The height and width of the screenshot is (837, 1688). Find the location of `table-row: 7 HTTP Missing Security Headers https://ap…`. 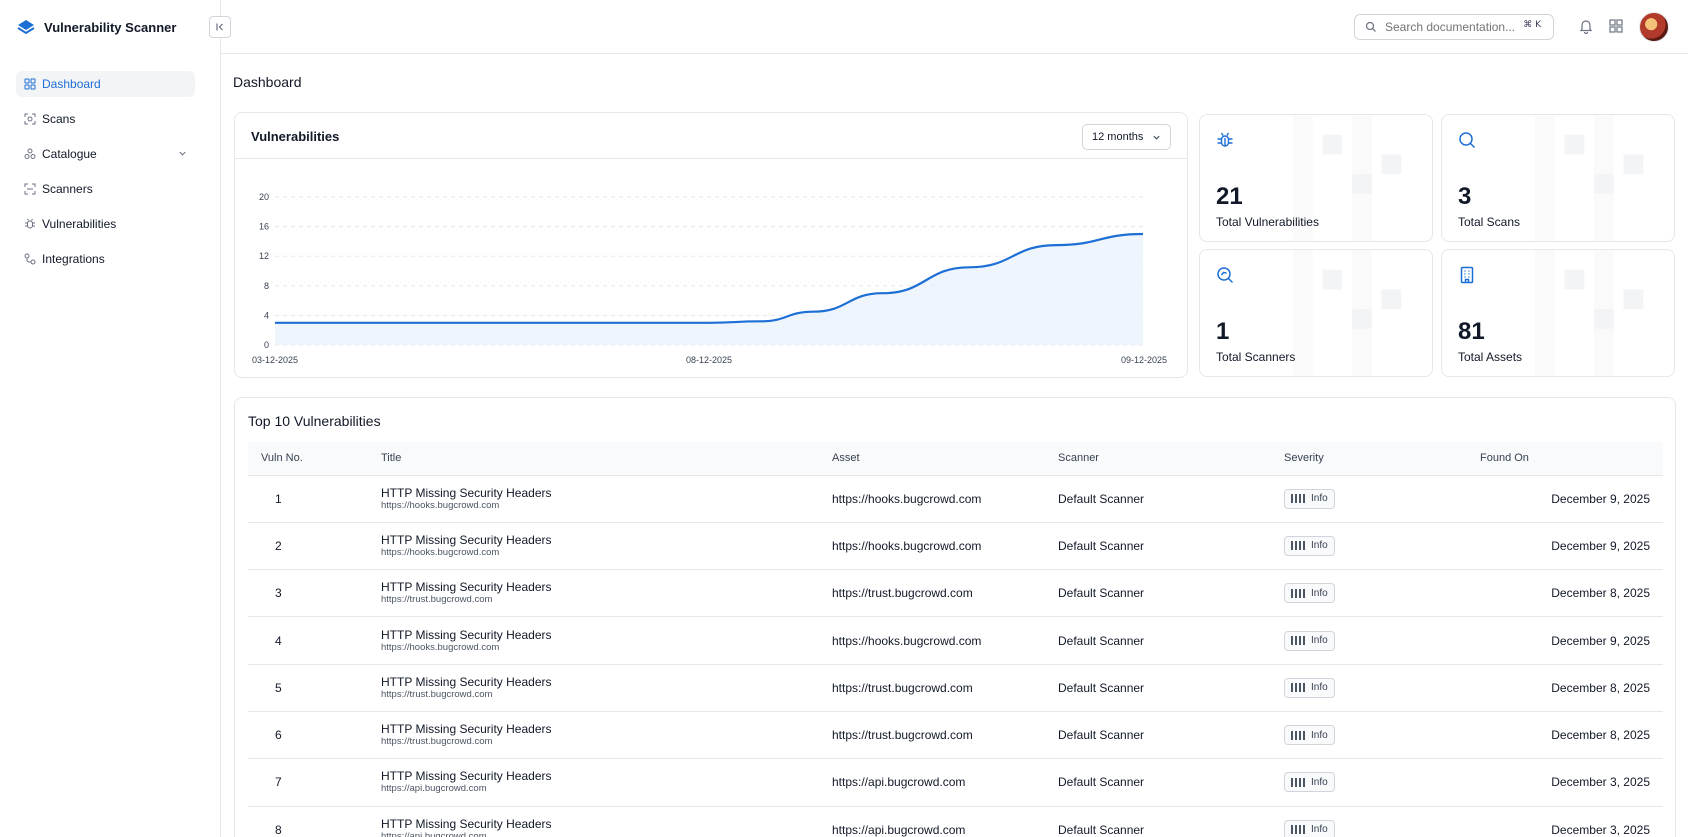

table-row: 7 HTTP Missing Security Headers https://ap… is located at coordinates (955, 783).